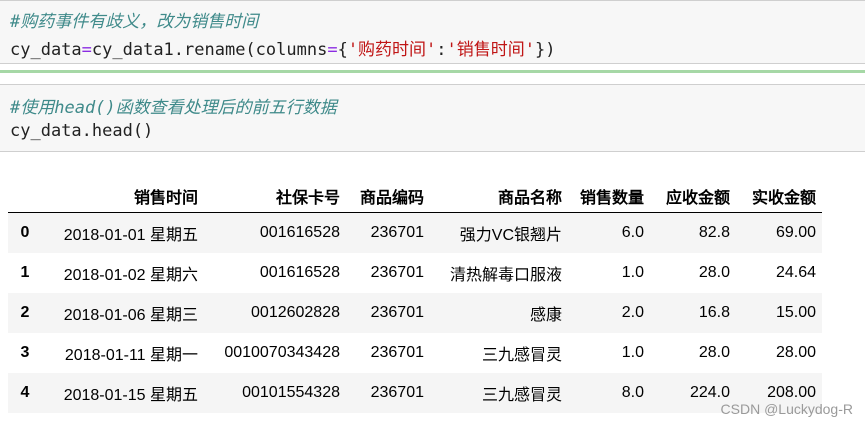  I want to click on watermark: CSDN @Luckydog-R, so click(786, 409).